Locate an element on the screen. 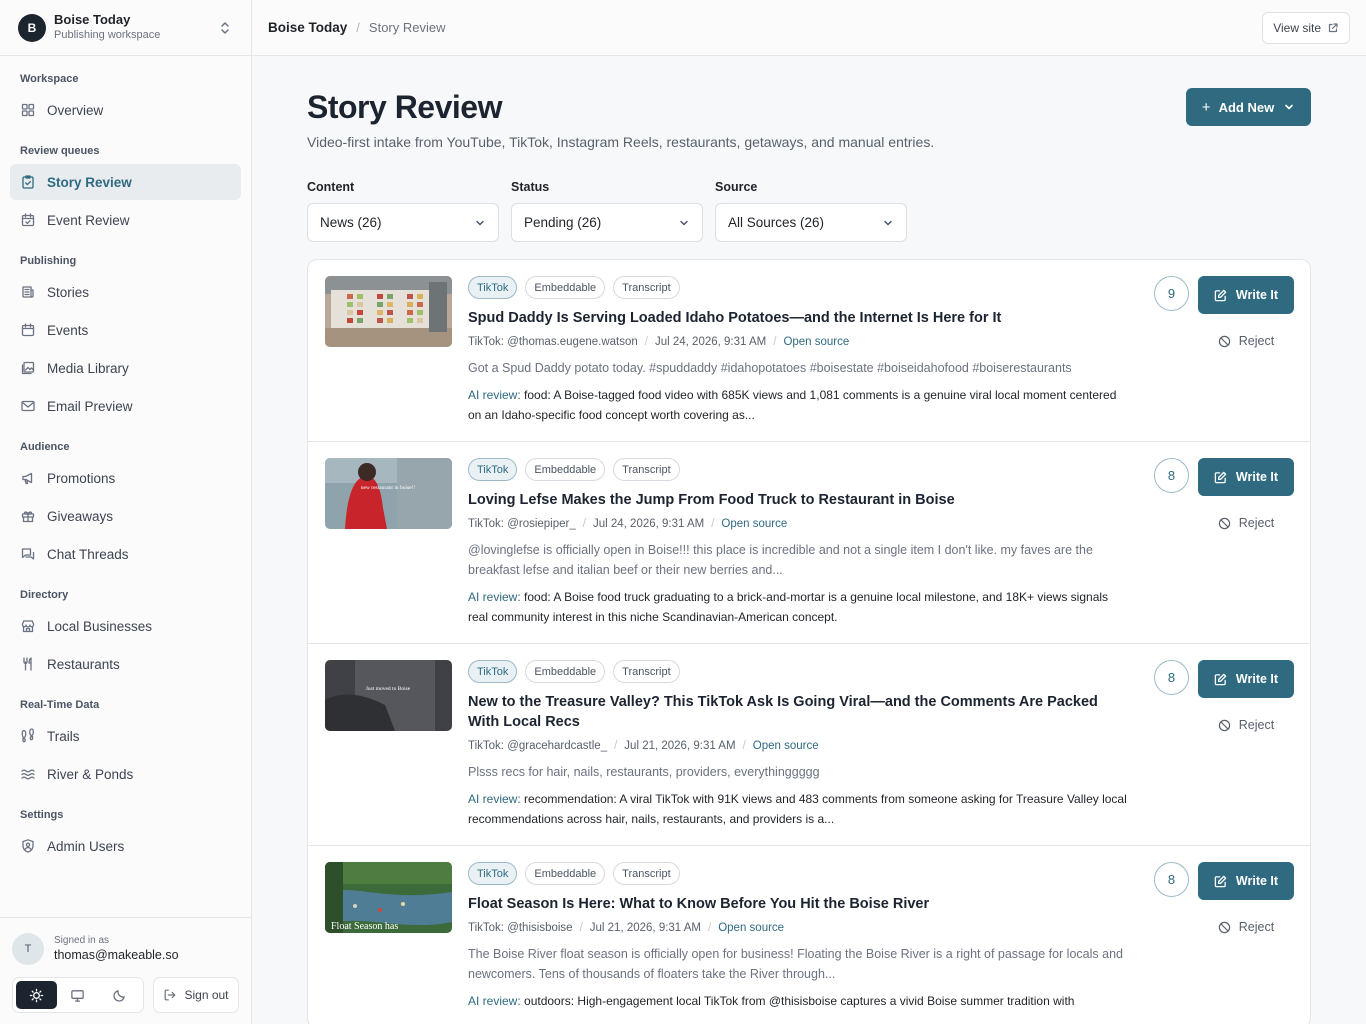 The height and width of the screenshot is (1024, 1366). story-thumbnail: Just moved to Boise is located at coordinates (388, 695).